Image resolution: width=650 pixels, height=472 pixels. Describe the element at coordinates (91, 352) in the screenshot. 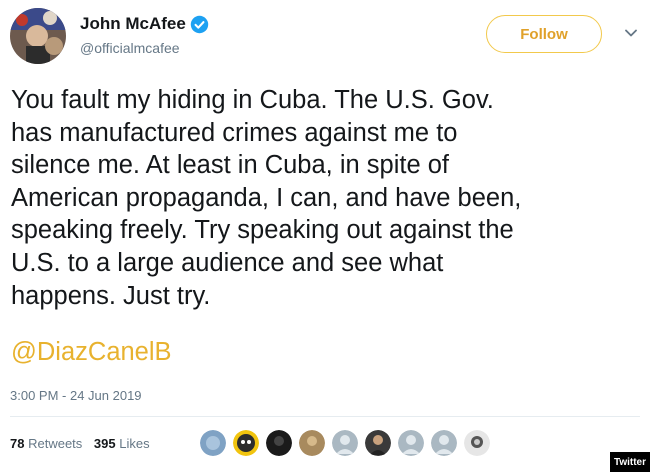

I see `mention-link: @DiazCanelB` at that location.